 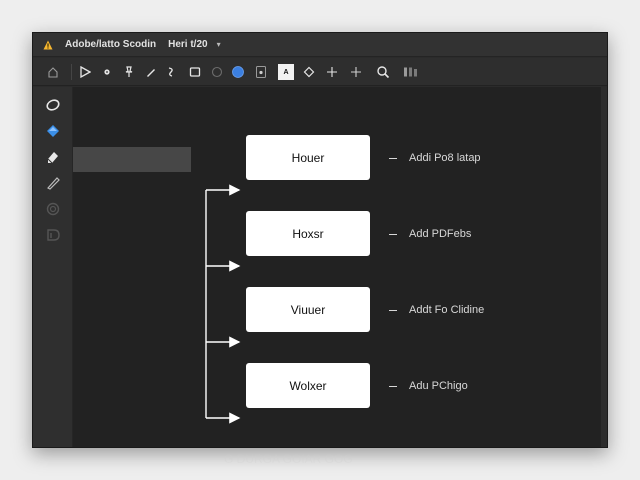 I want to click on columns-icon, so click(x=411, y=72).